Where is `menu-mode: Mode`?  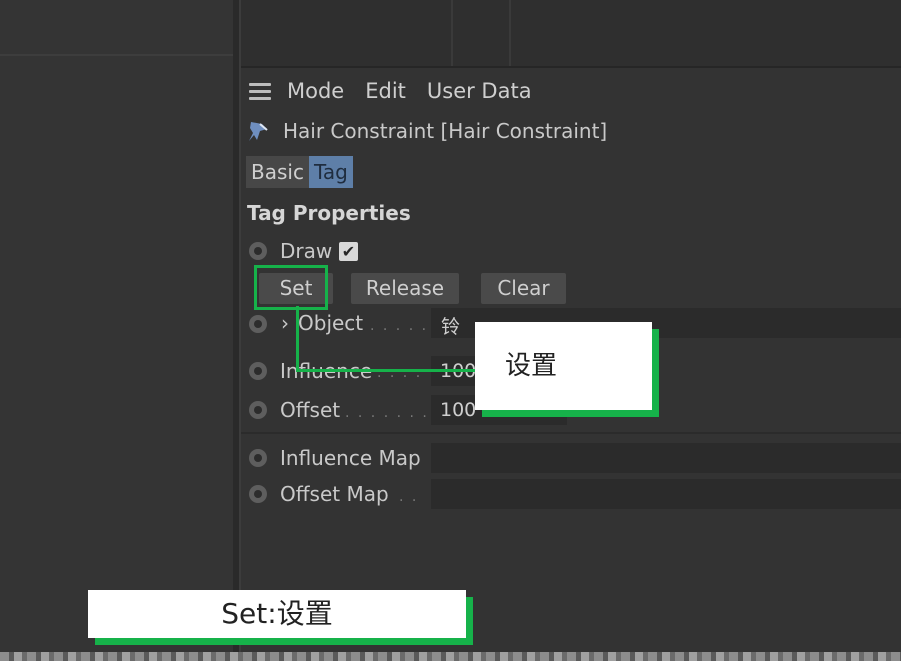 menu-mode: Mode is located at coordinates (315, 91).